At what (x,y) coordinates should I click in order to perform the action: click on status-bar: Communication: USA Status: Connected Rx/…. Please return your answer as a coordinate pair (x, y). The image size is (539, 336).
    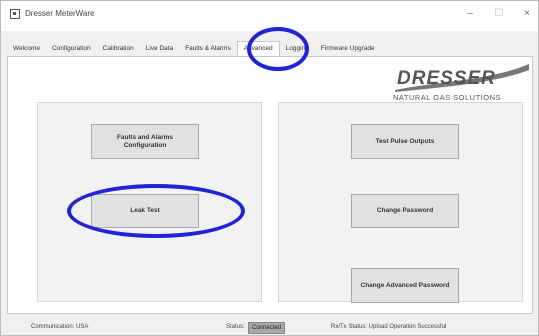
    Looking at the image, I should click on (269, 327).